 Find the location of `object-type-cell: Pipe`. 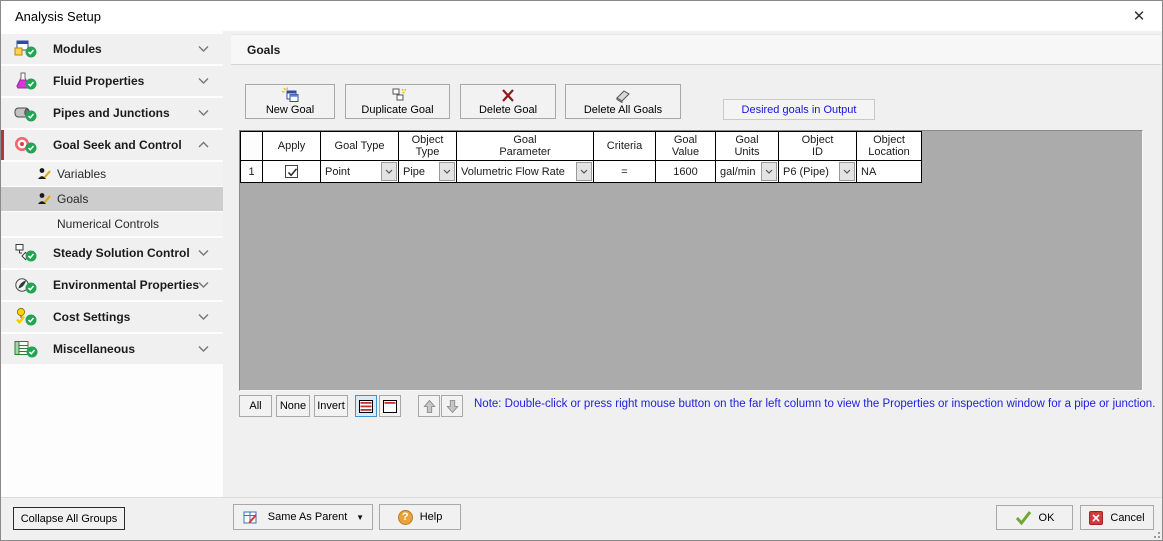

object-type-cell: Pipe is located at coordinates (427, 171).